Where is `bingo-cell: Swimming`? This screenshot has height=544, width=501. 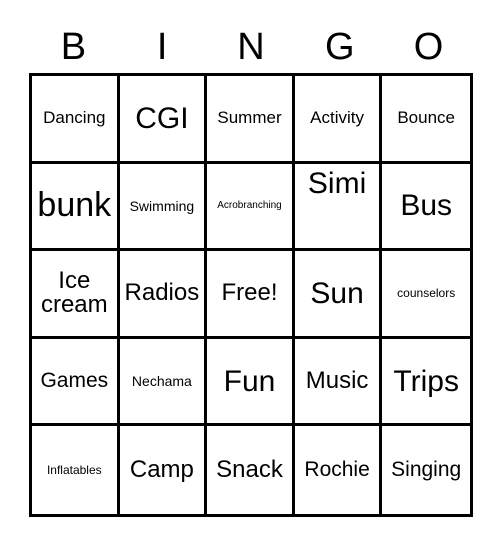
bingo-cell: Swimming is located at coordinates (163, 207).